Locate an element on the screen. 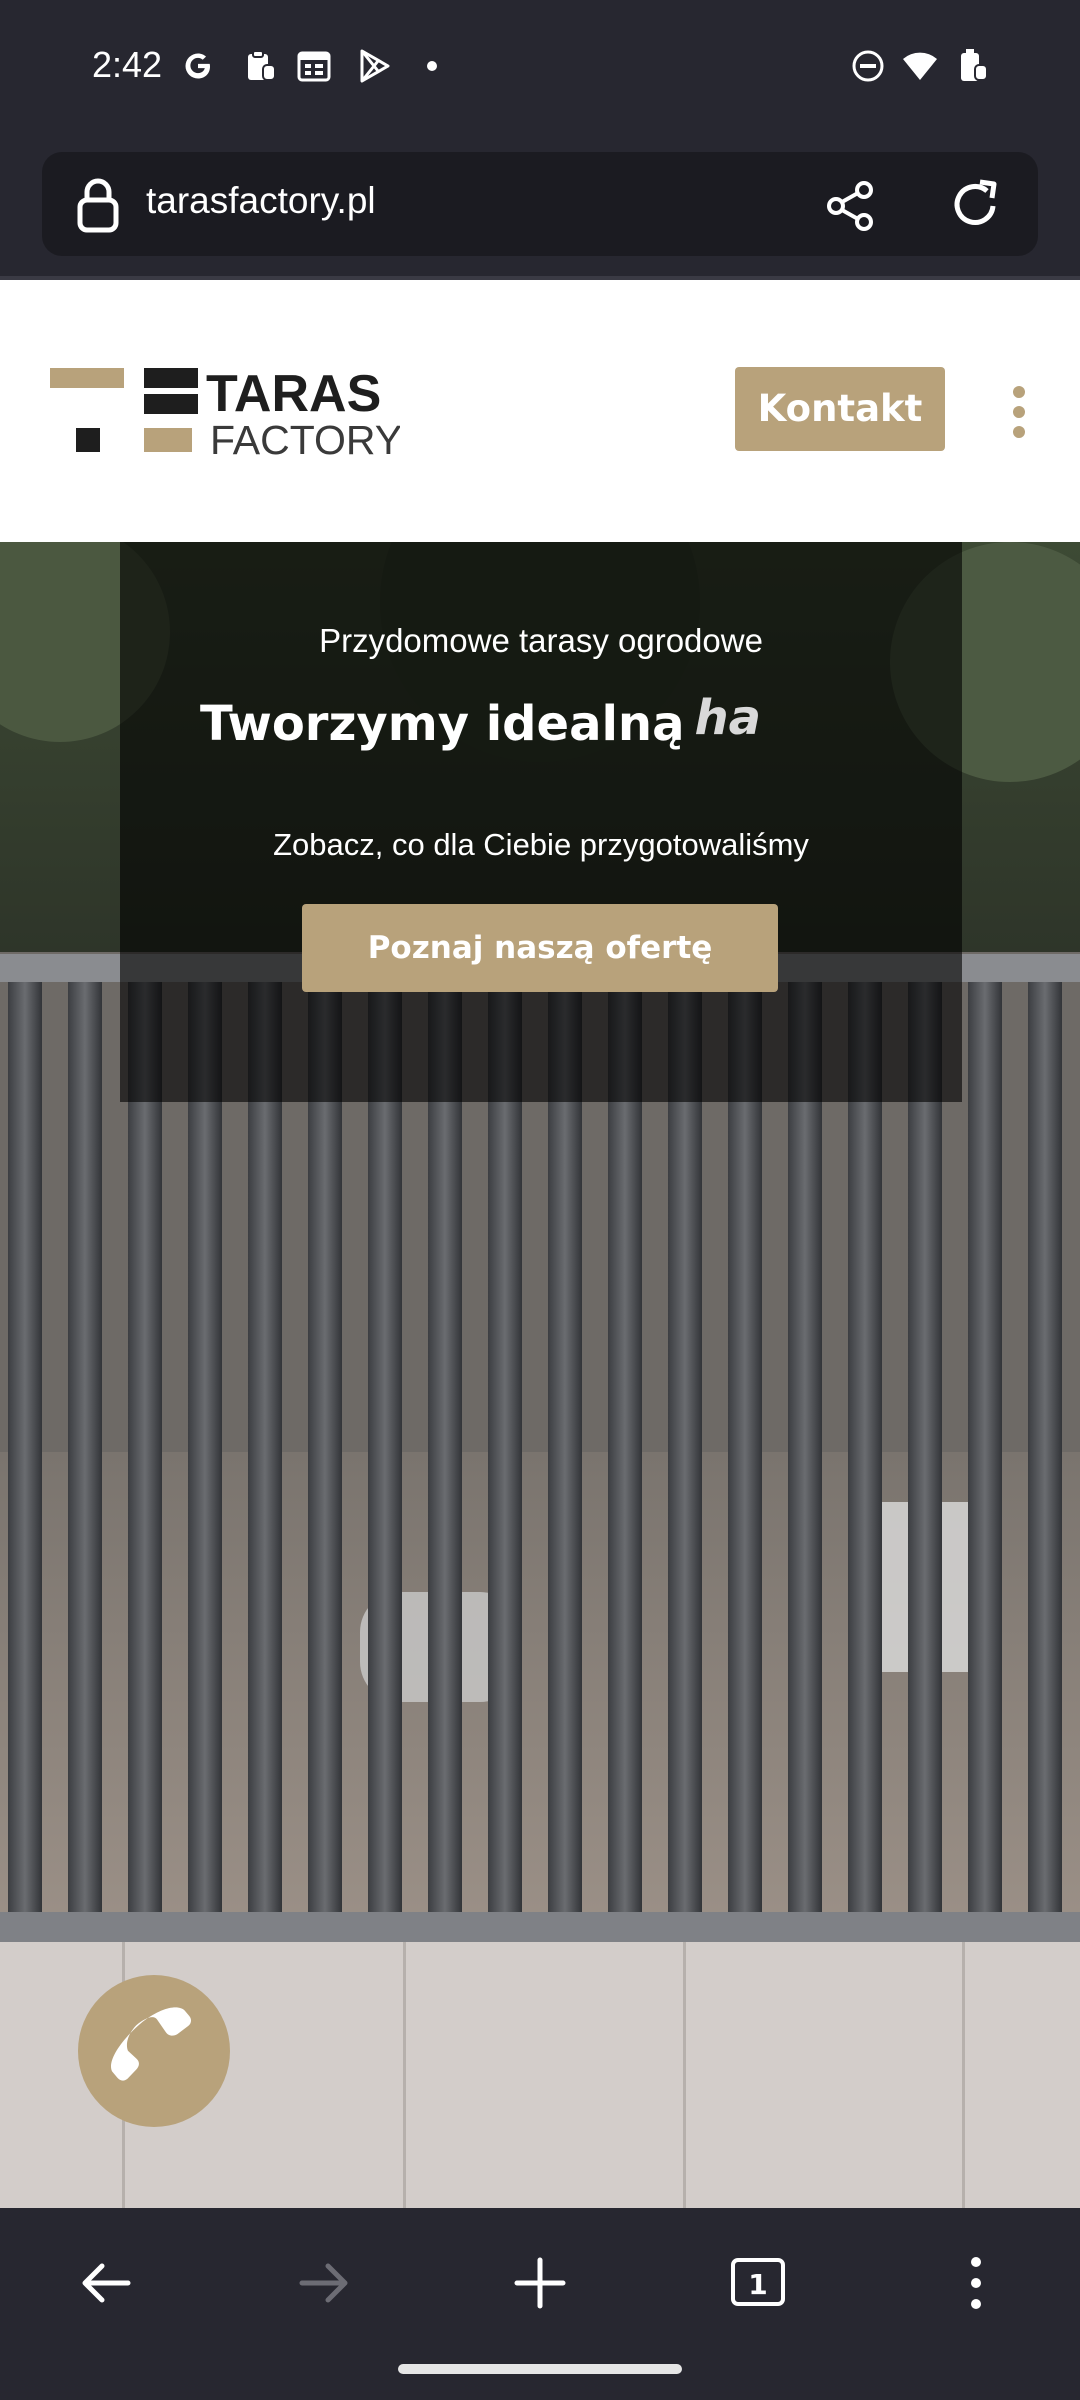 This screenshot has width=1080, height=2400. call-button is located at coordinates (154, 2051).